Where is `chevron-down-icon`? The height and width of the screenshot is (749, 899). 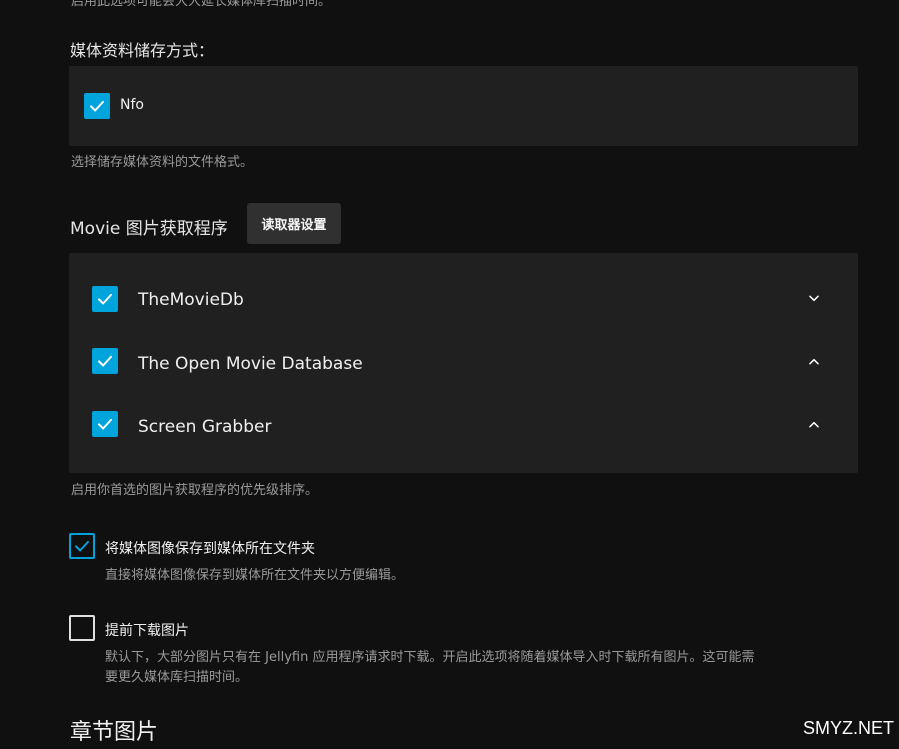
chevron-down-icon is located at coordinates (814, 298).